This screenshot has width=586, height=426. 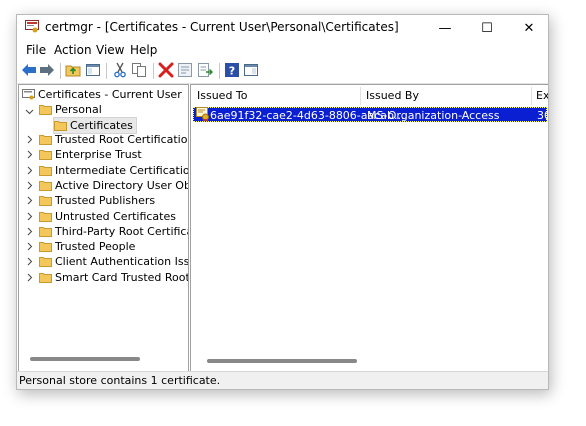 I want to click on cut-button, so click(x=120, y=70).